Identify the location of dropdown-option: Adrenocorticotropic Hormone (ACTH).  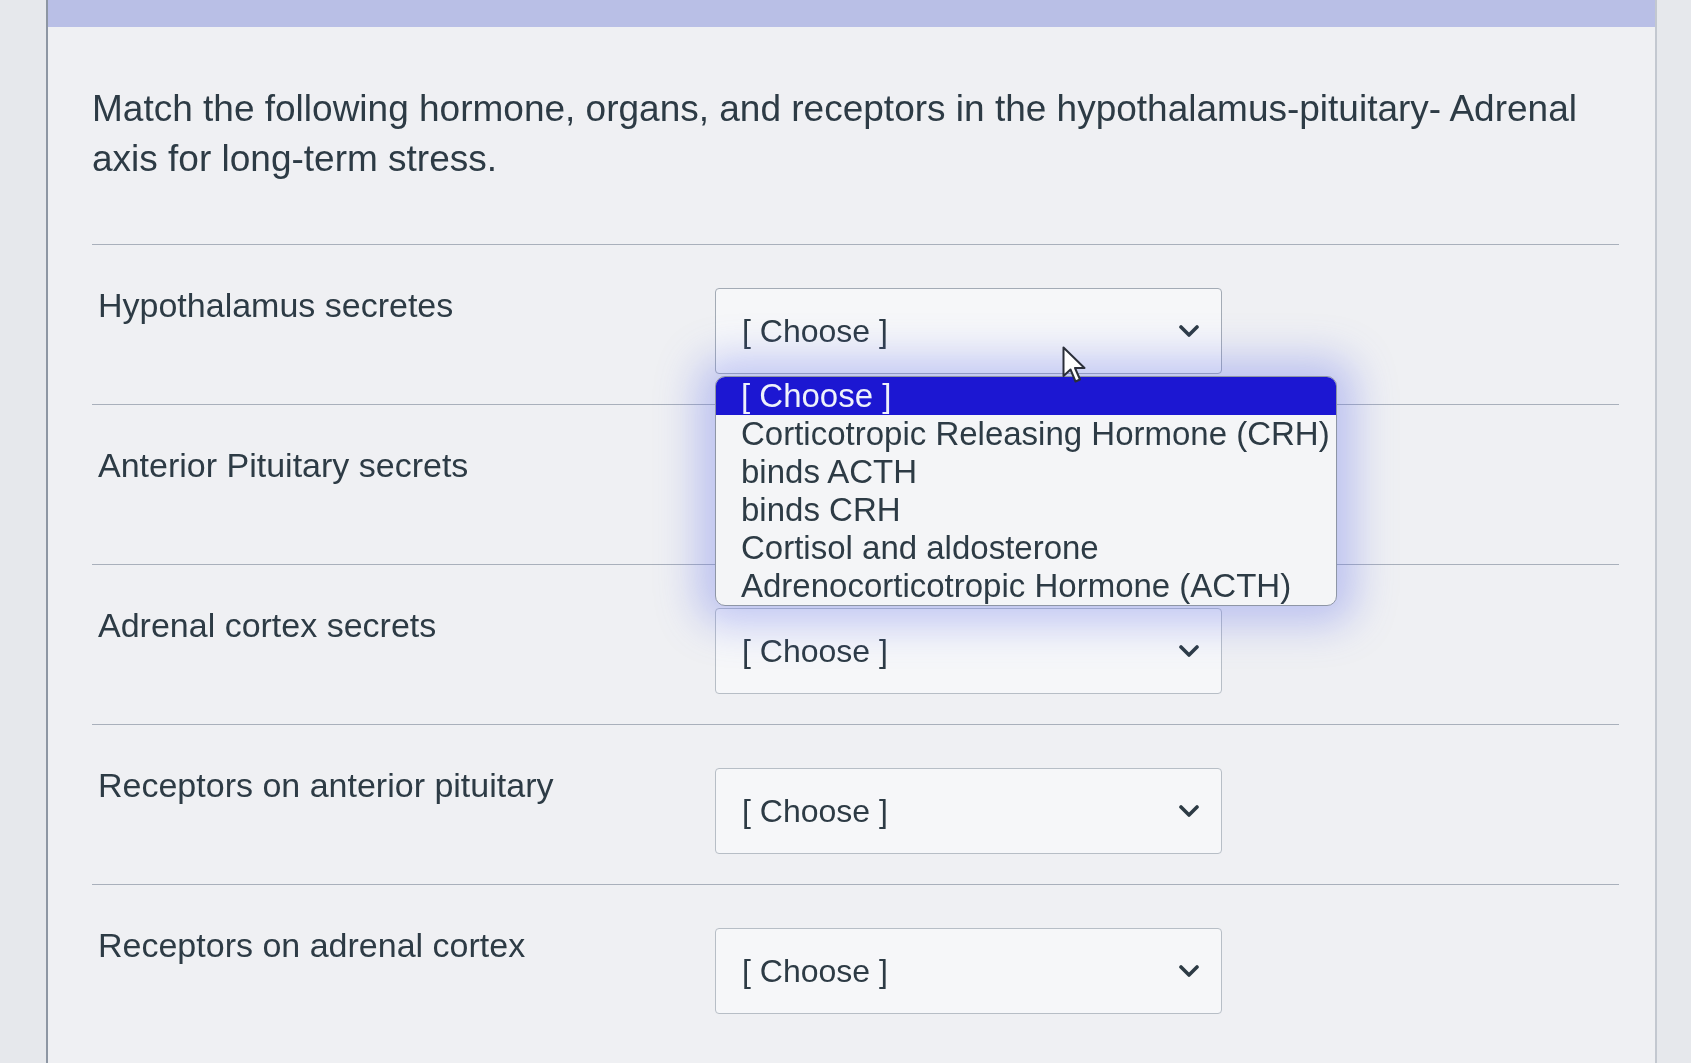
(1026, 586).